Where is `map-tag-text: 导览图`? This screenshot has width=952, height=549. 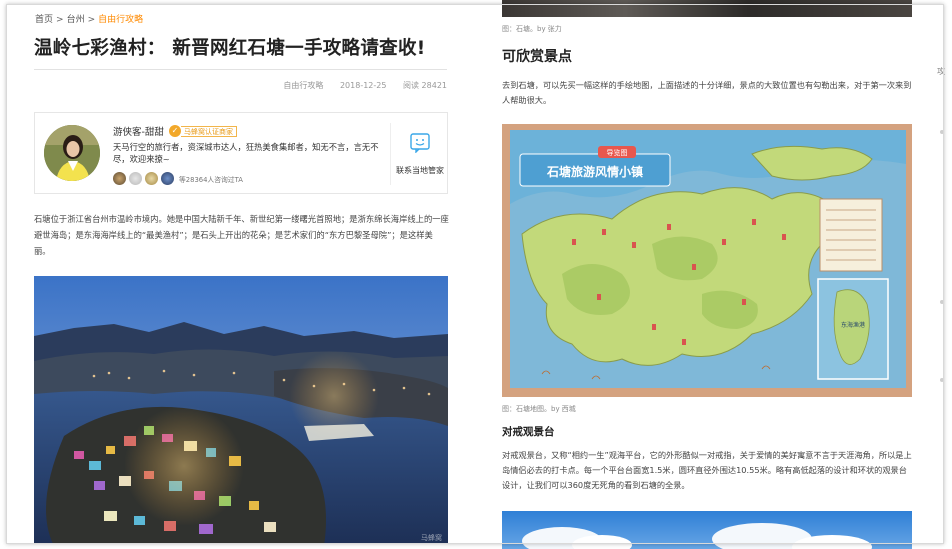 map-tag-text: 导览图 is located at coordinates (617, 152).